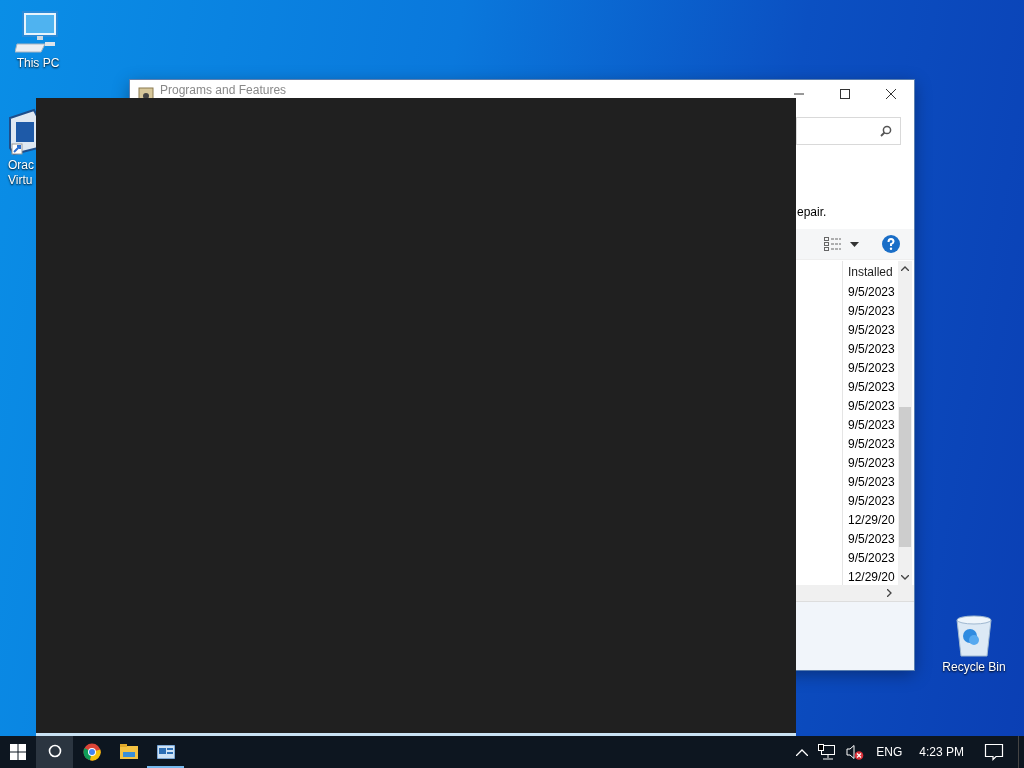 This screenshot has width=1024, height=768. What do you see at coordinates (905, 477) in the screenshot?
I see `scroll-thumb` at bounding box center [905, 477].